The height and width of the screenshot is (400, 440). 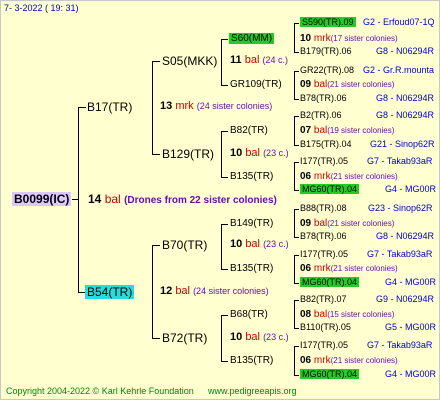 I want to click on queen-g4: B88(TR).08, so click(x=323, y=208).